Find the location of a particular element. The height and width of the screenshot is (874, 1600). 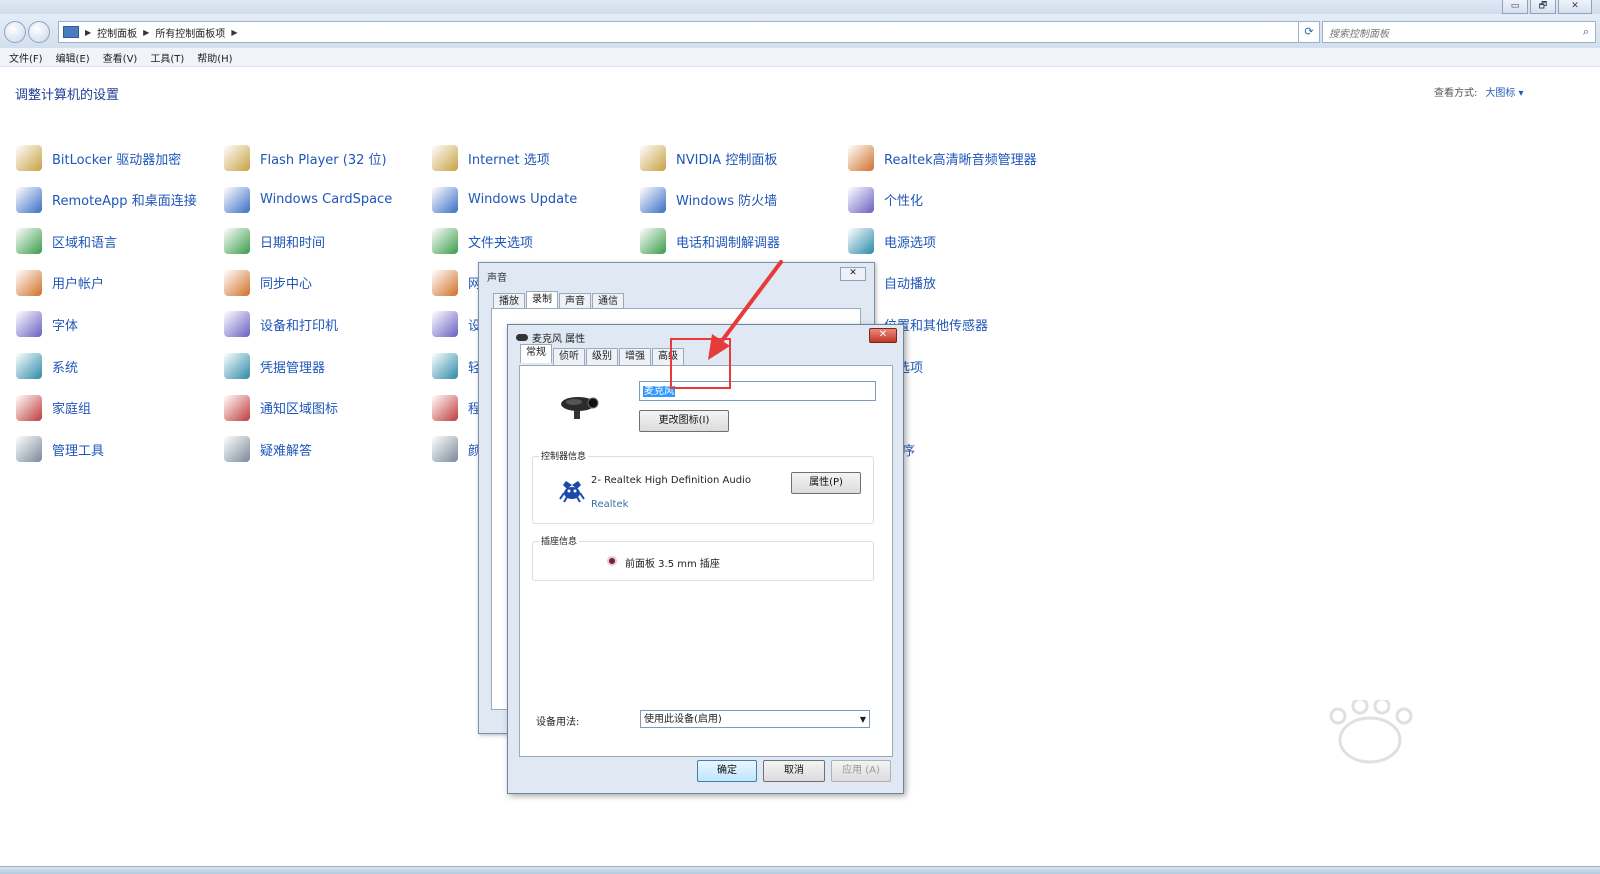

cp-item-user-accounts: 用户帐户 is located at coordinates (60, 283).